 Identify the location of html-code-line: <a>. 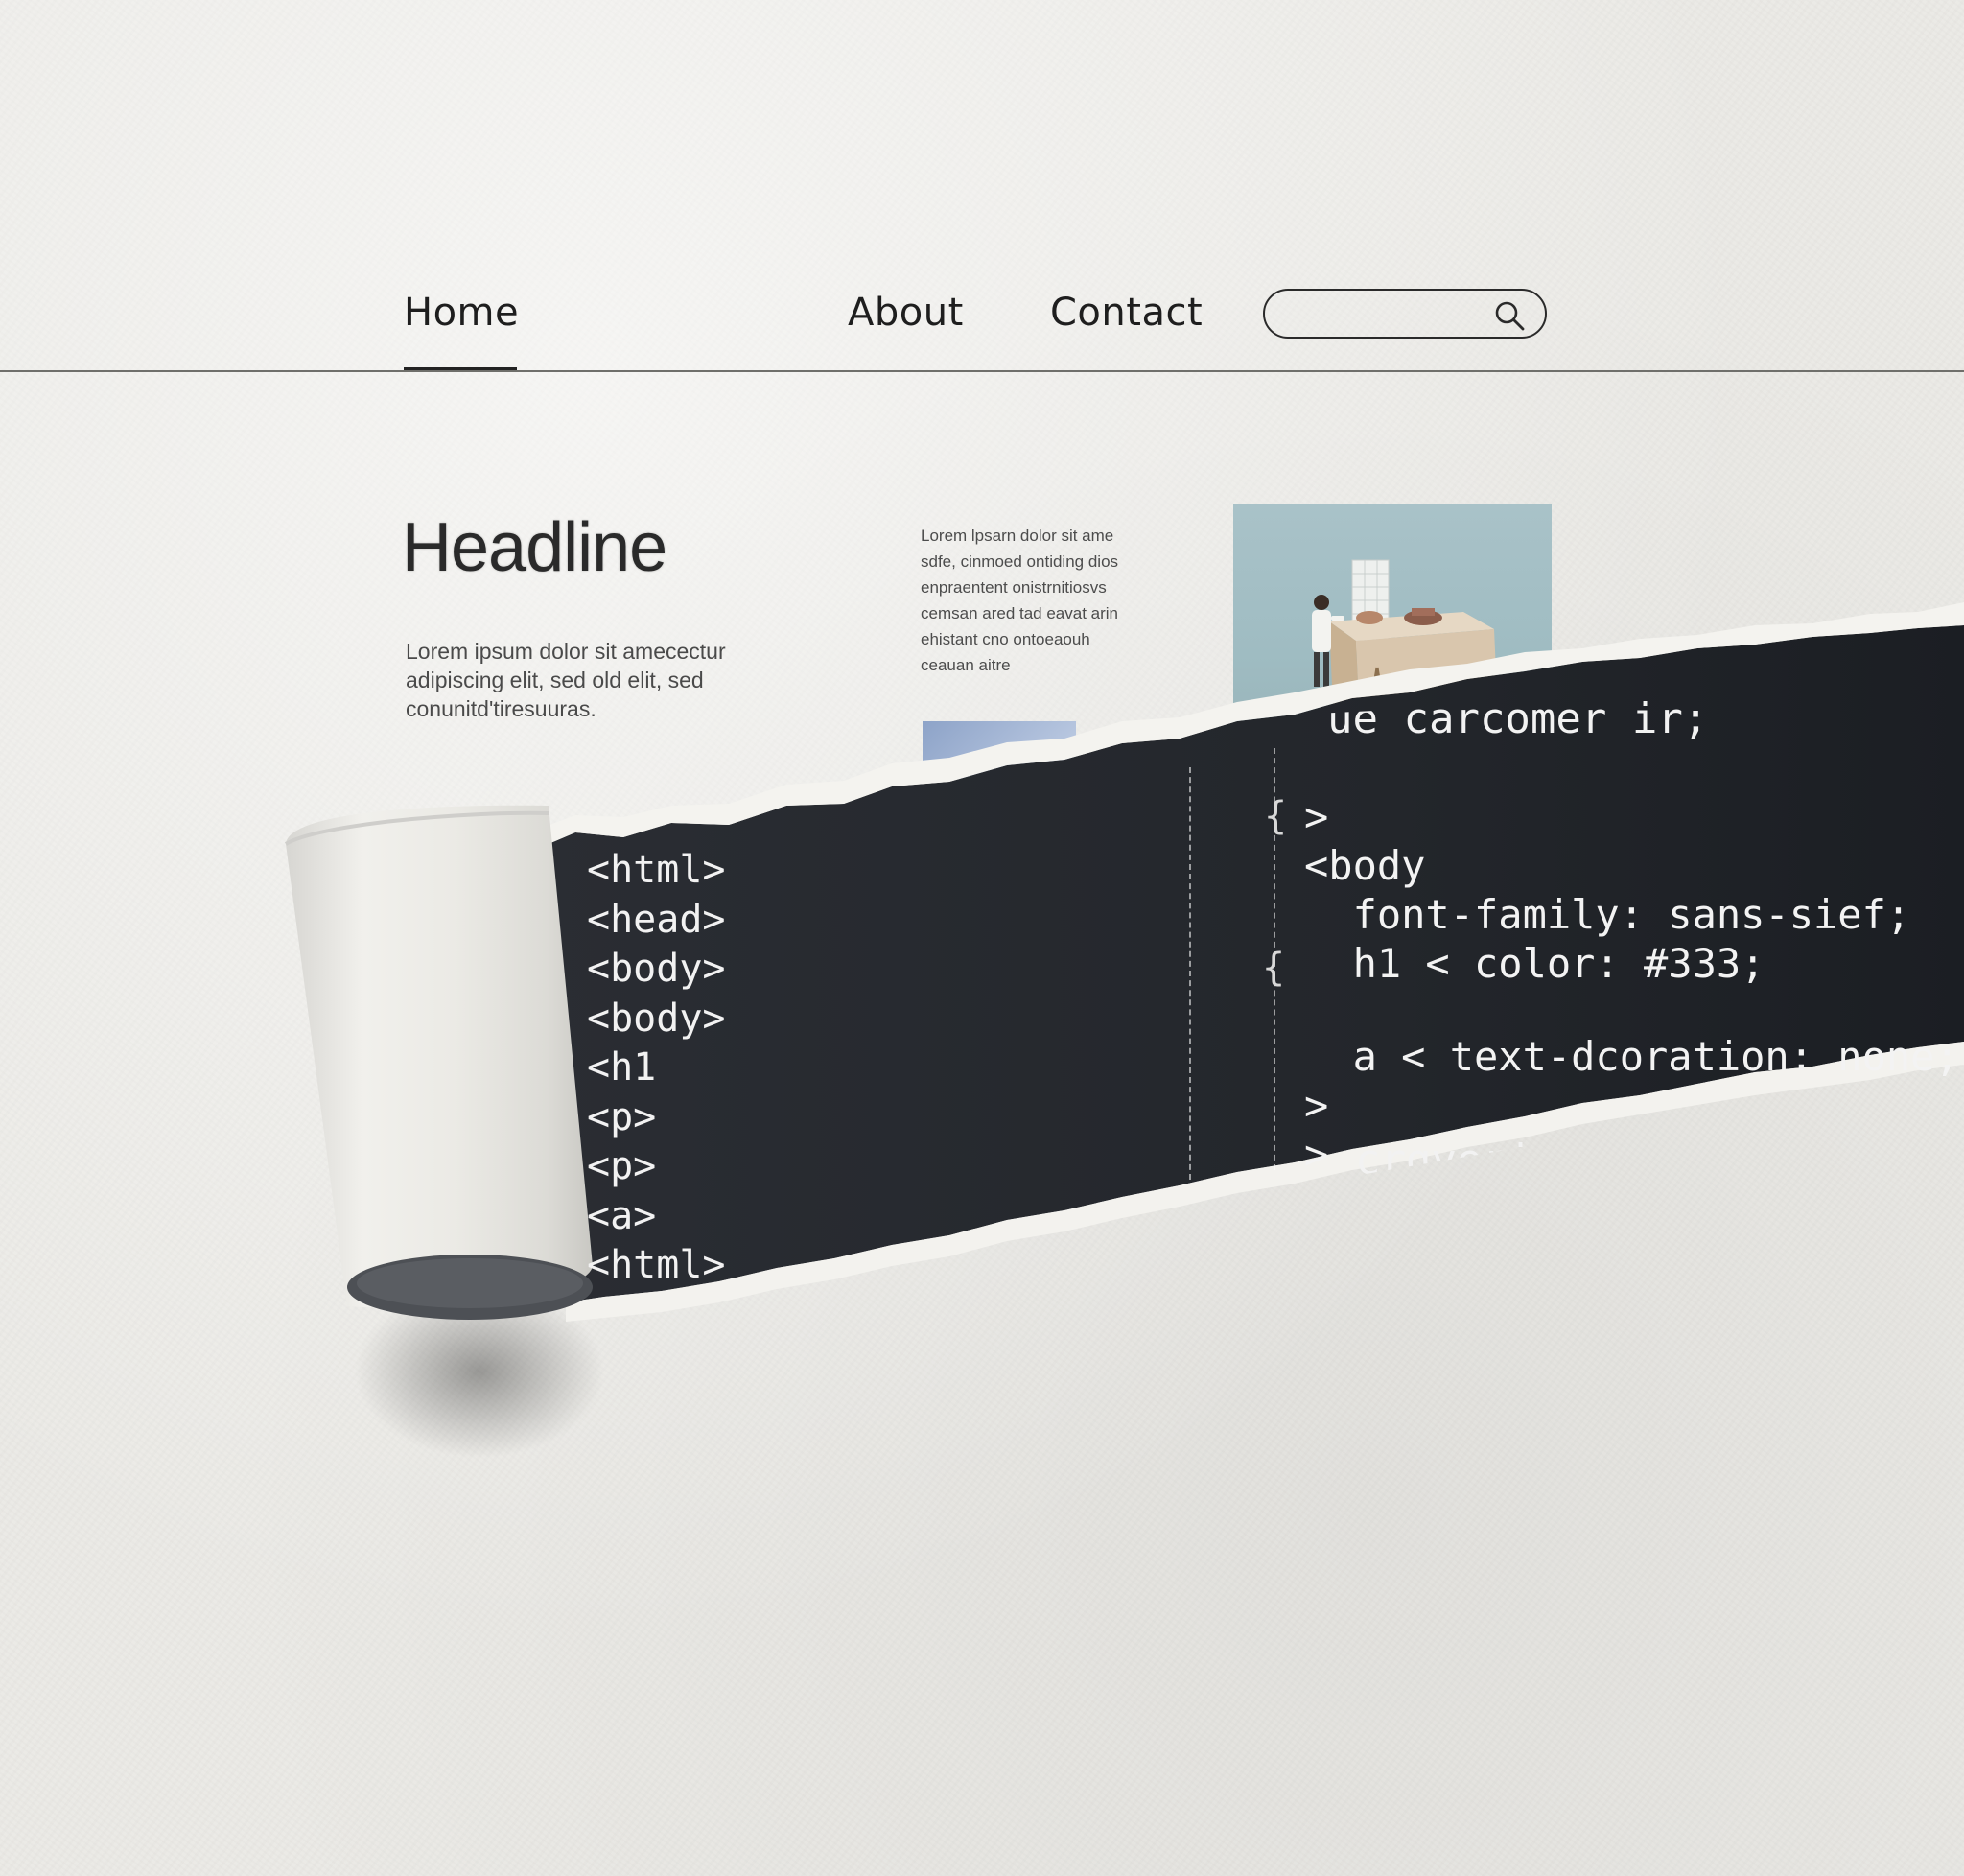
(622, 1215).